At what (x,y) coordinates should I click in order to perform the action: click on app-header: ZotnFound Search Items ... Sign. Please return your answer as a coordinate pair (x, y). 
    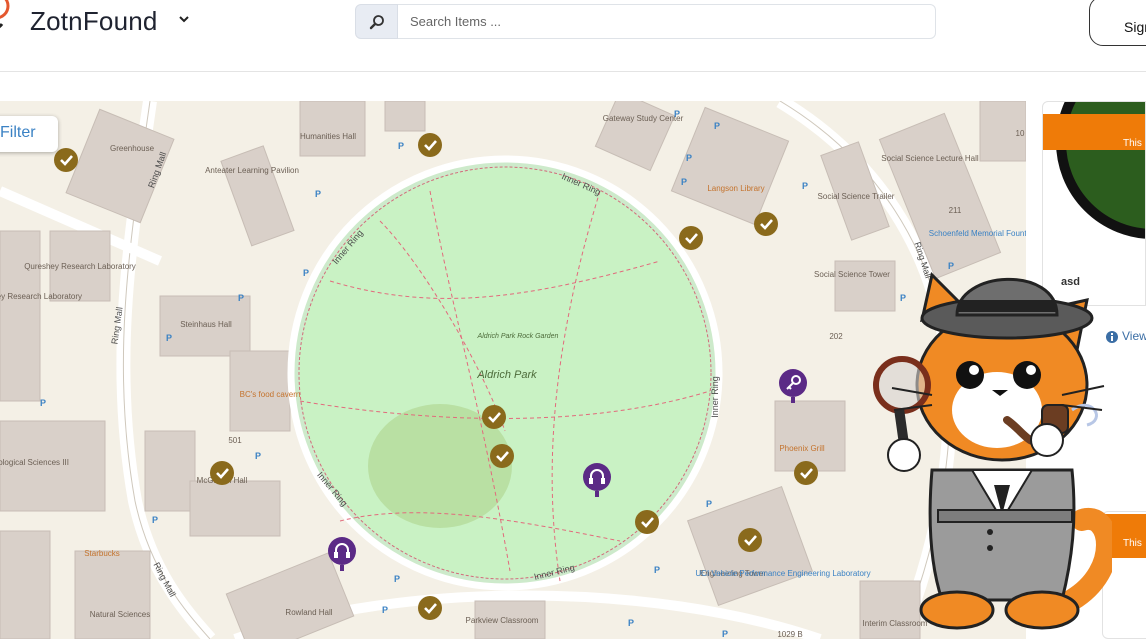
    Looking at the image, I should click on (573, 36).